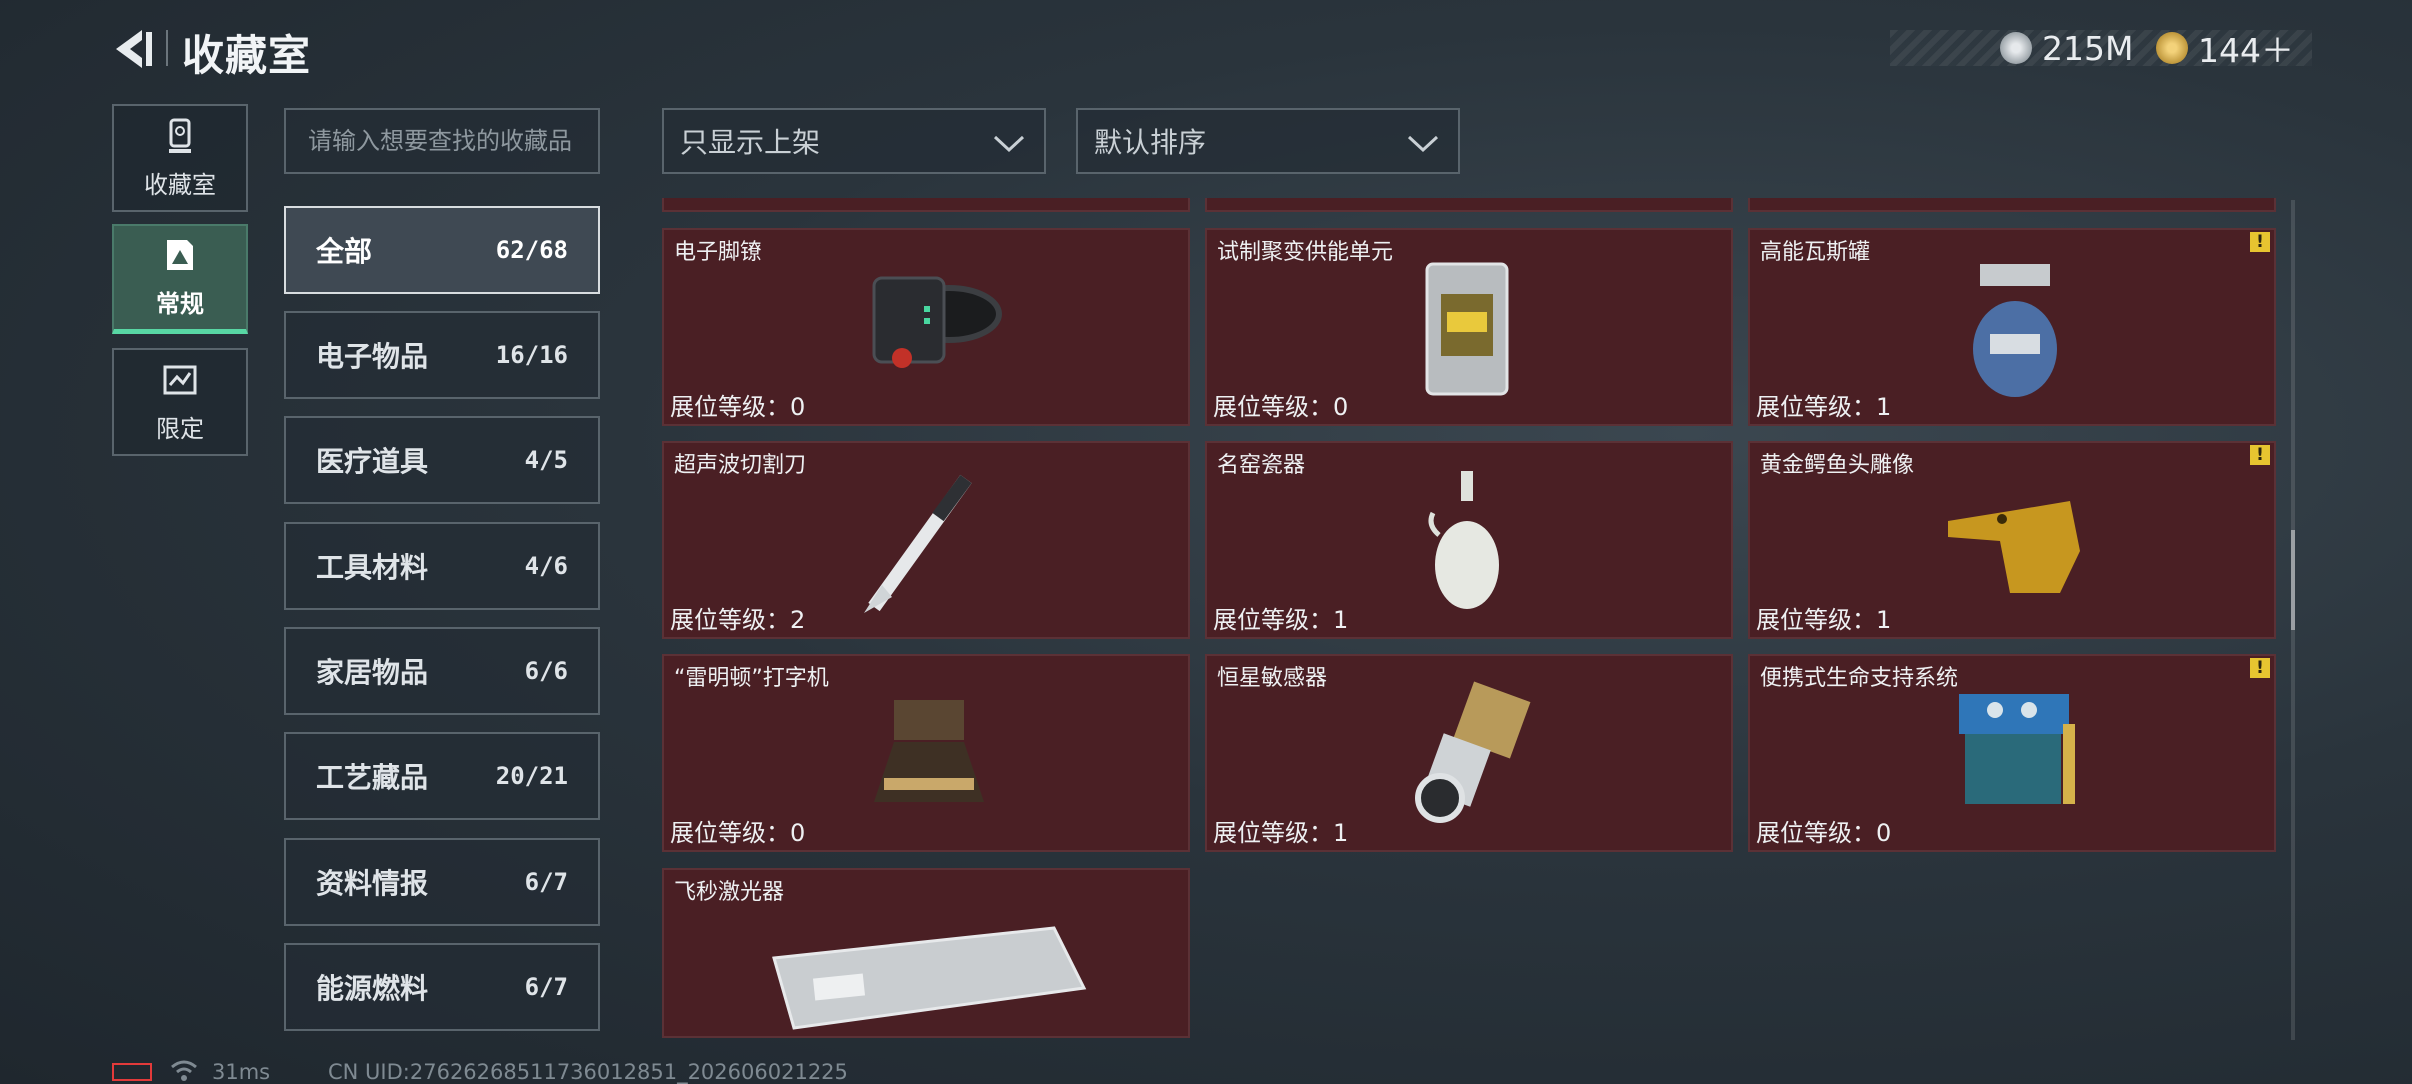 Image resolution: width=2412 pixels, height=1084 pixels. What do you see at coordinates (918, 543) in the screenshot?
I see `ultrasonic-knife-icon` at bounding box center [918, 543].